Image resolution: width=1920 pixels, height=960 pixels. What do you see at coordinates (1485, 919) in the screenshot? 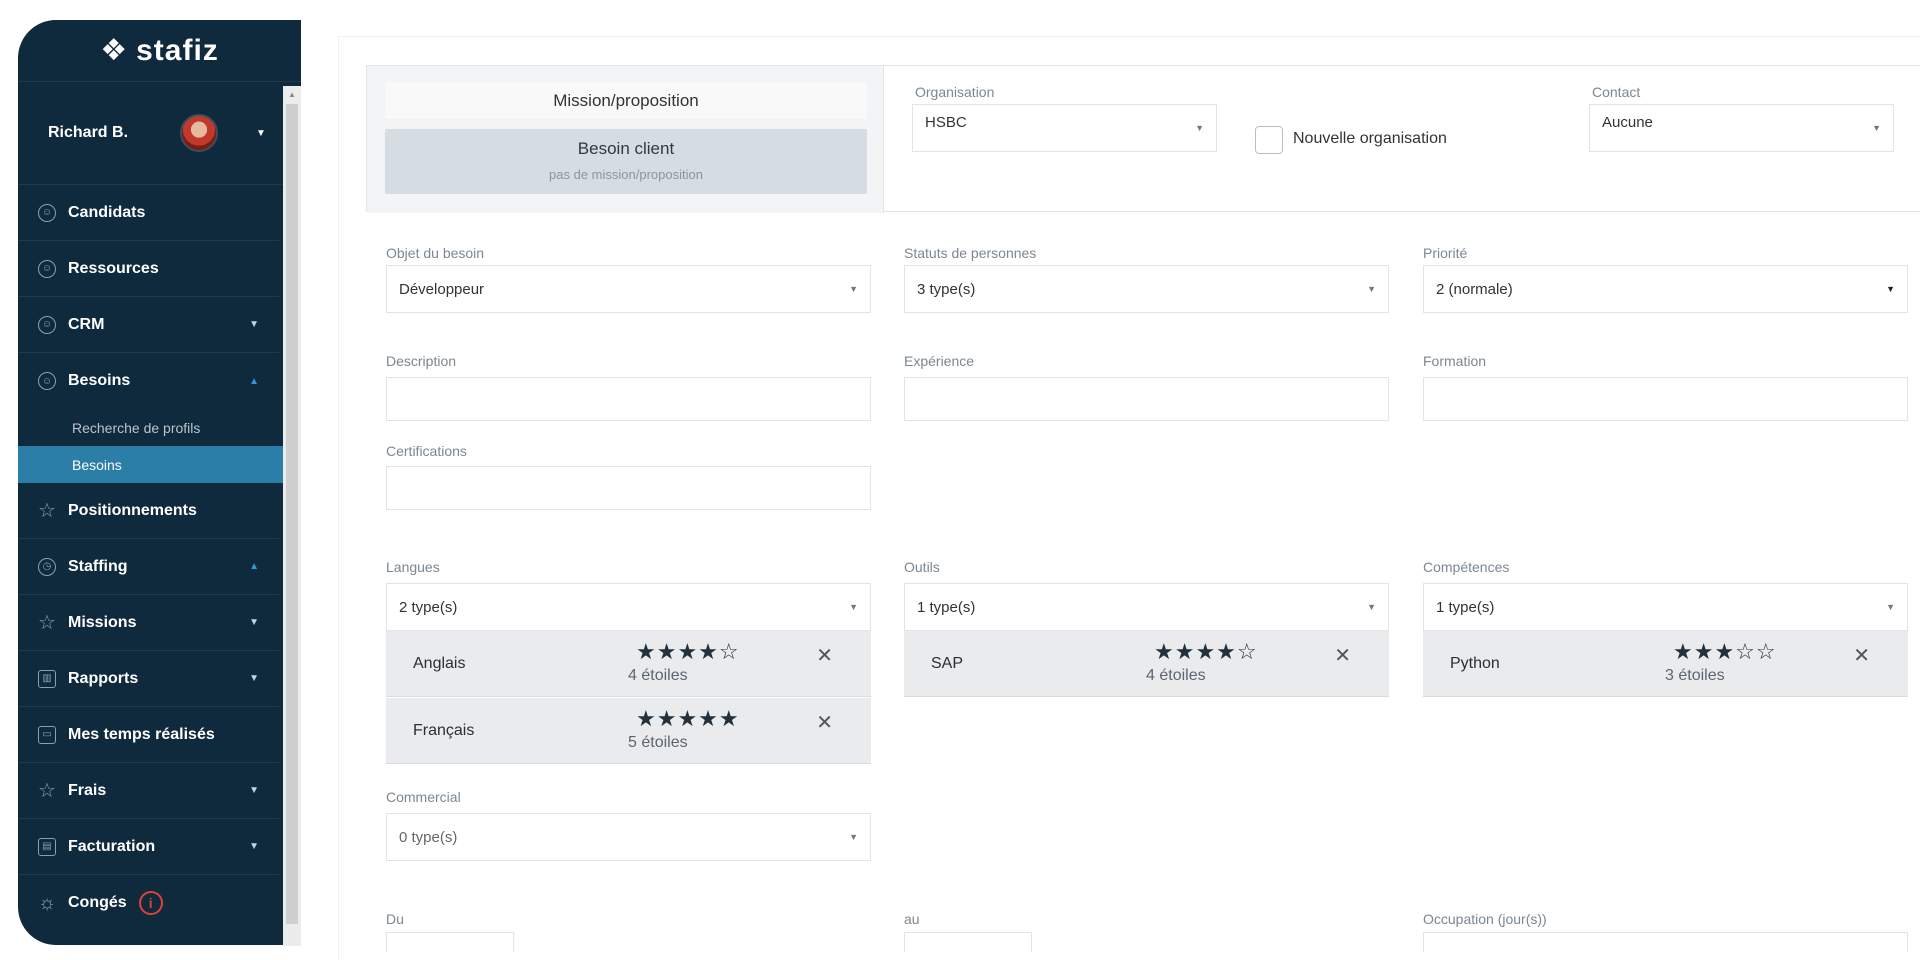
I see `occupation-label: Occupation (jour(s))` at bounding box center [1485, 919].